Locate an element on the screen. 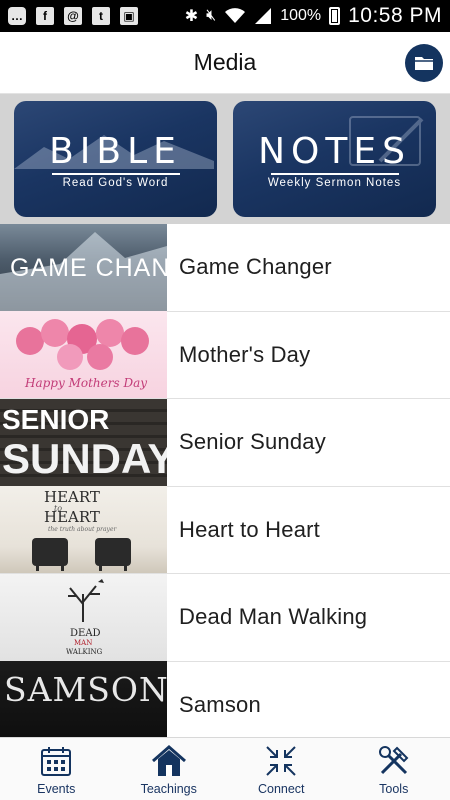 The image size is (450, 800). nav-events: Events is located at coordinates (56, 769).